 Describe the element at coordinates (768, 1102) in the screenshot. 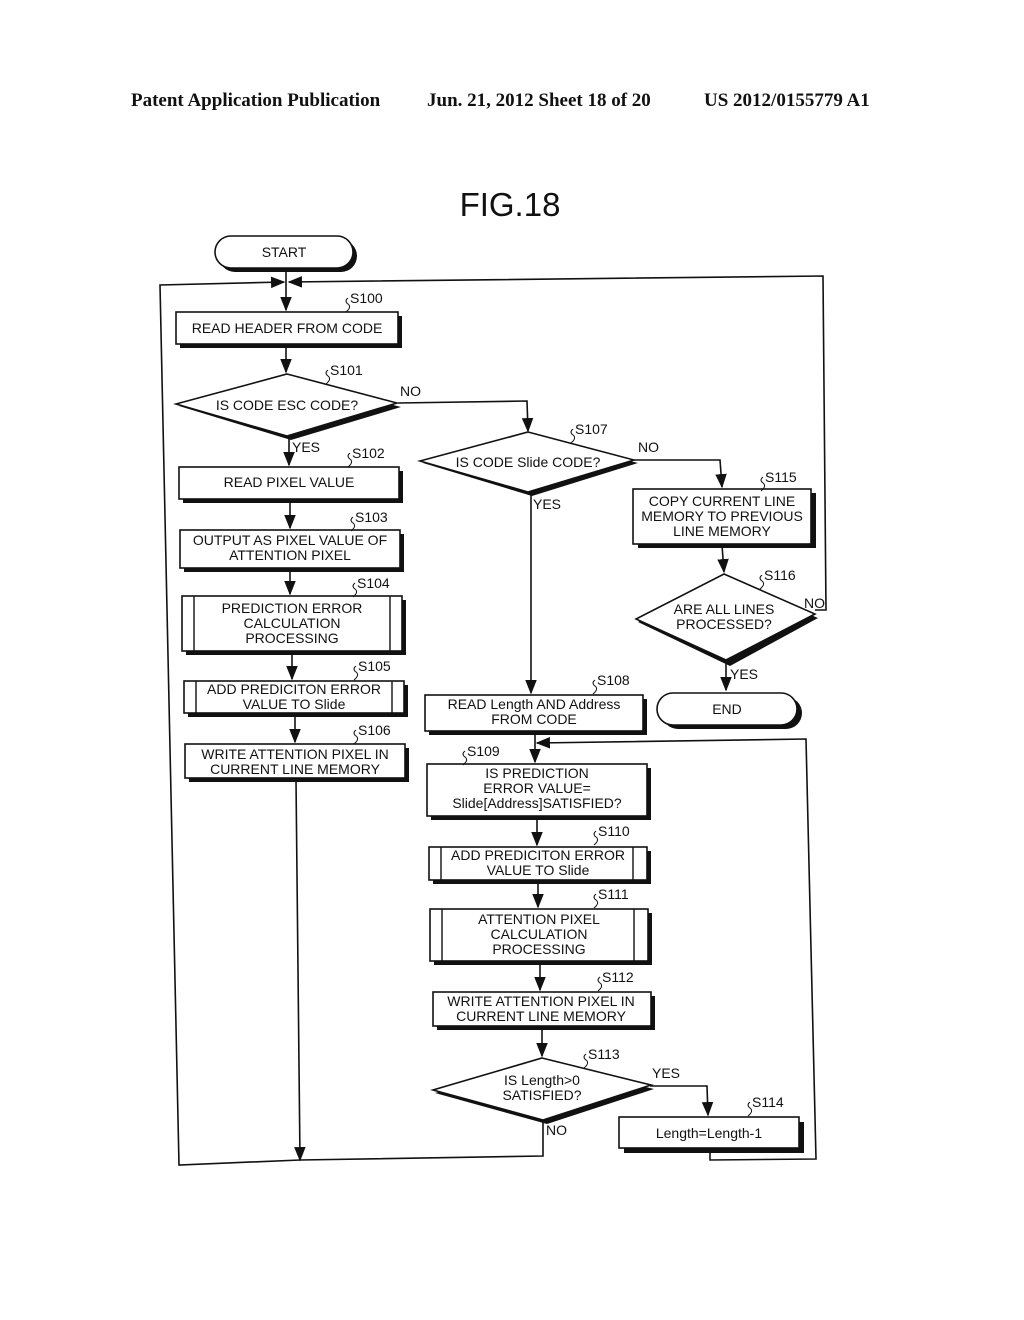

I see `s114-step-label: S114` at that location.